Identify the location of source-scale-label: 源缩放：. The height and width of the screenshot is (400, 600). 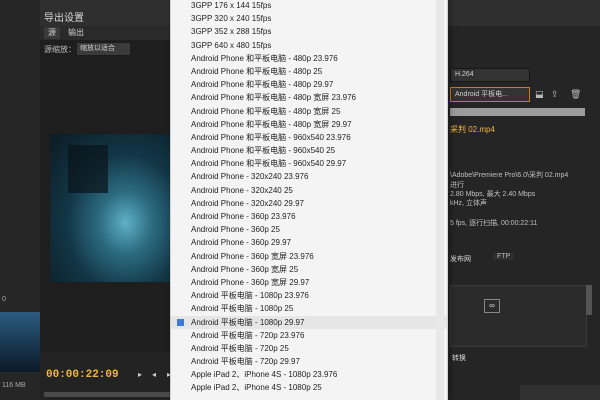
(60, 49).